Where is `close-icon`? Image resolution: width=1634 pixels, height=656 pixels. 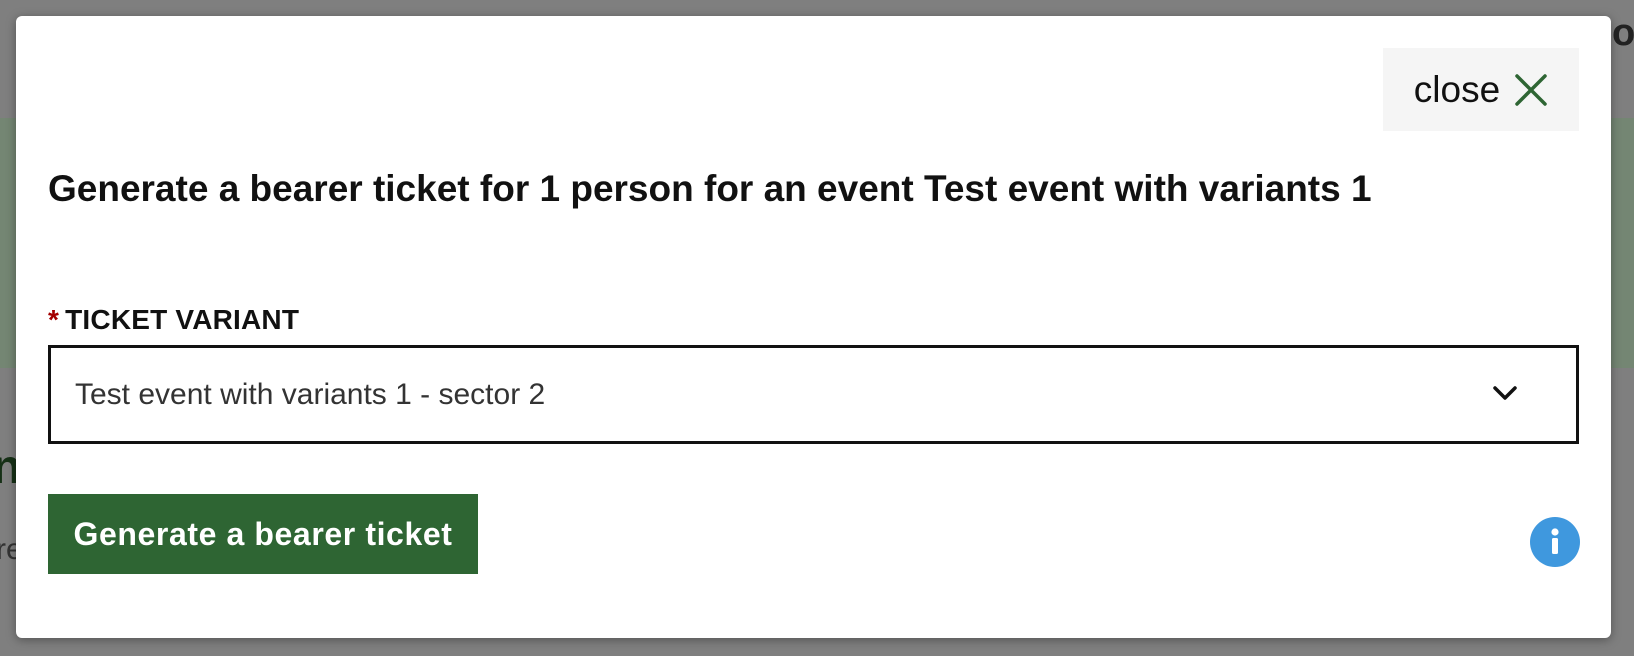 close-icon is located at coordinates (1531, 90).